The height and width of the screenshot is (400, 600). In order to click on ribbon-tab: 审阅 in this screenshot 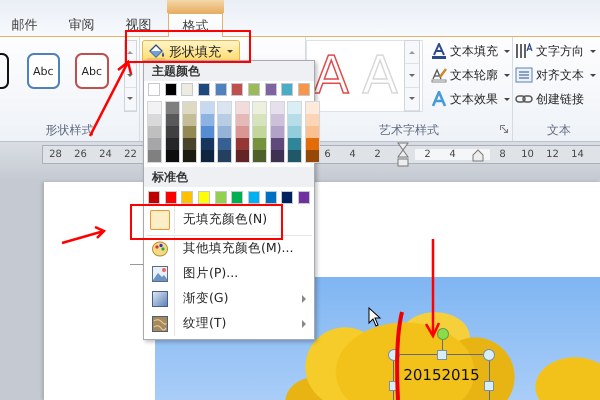, I will do `click(81, 24)`.